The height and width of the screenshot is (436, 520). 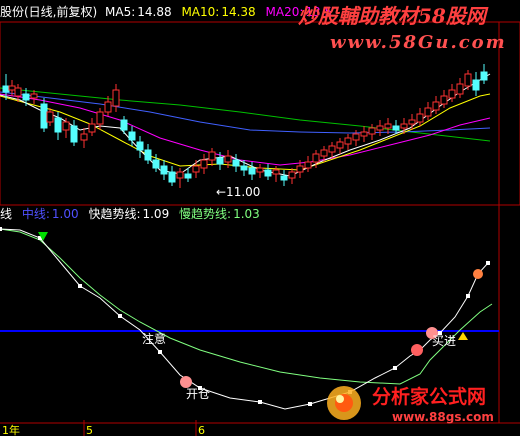 I want to click on ma10-value: 14.38, so click(x=238, y=12).